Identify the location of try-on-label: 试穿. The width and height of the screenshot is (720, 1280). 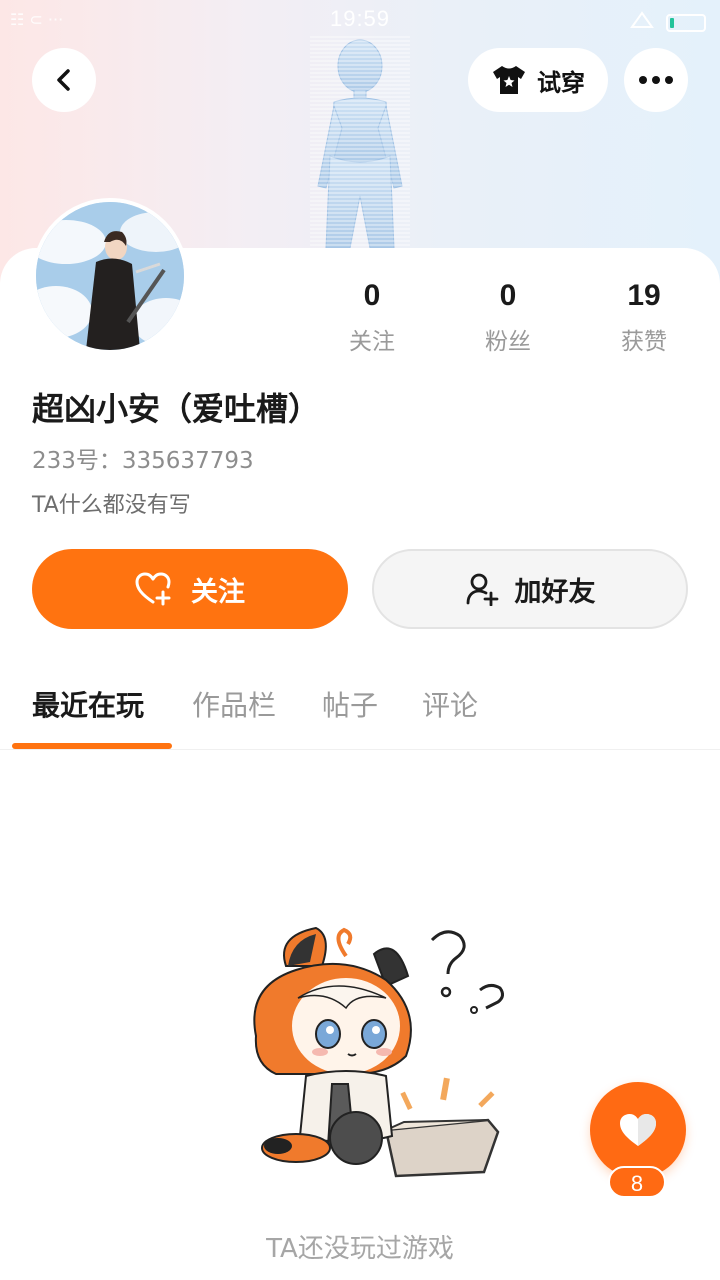
(561, 82).